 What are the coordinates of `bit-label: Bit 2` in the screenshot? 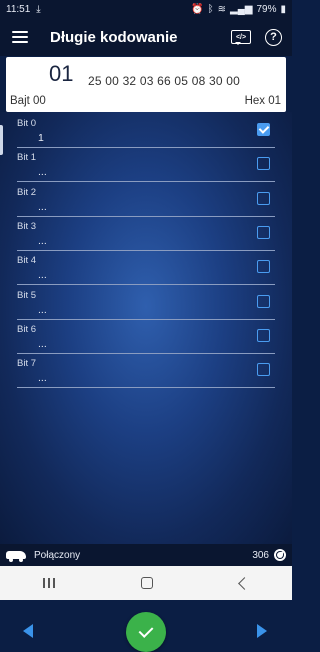 It's located at (27, 192).